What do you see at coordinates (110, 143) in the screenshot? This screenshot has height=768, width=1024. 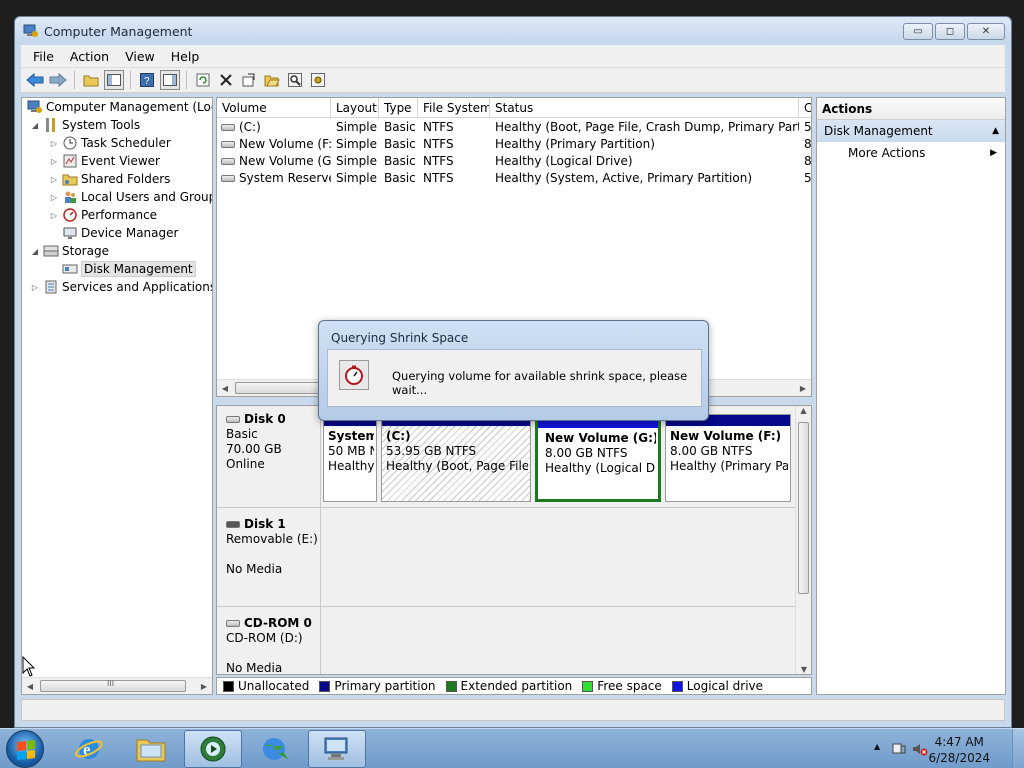 I see `tree-item-task-scheduler: ▷ Task Scheduler` at bounding box center [110, 143].